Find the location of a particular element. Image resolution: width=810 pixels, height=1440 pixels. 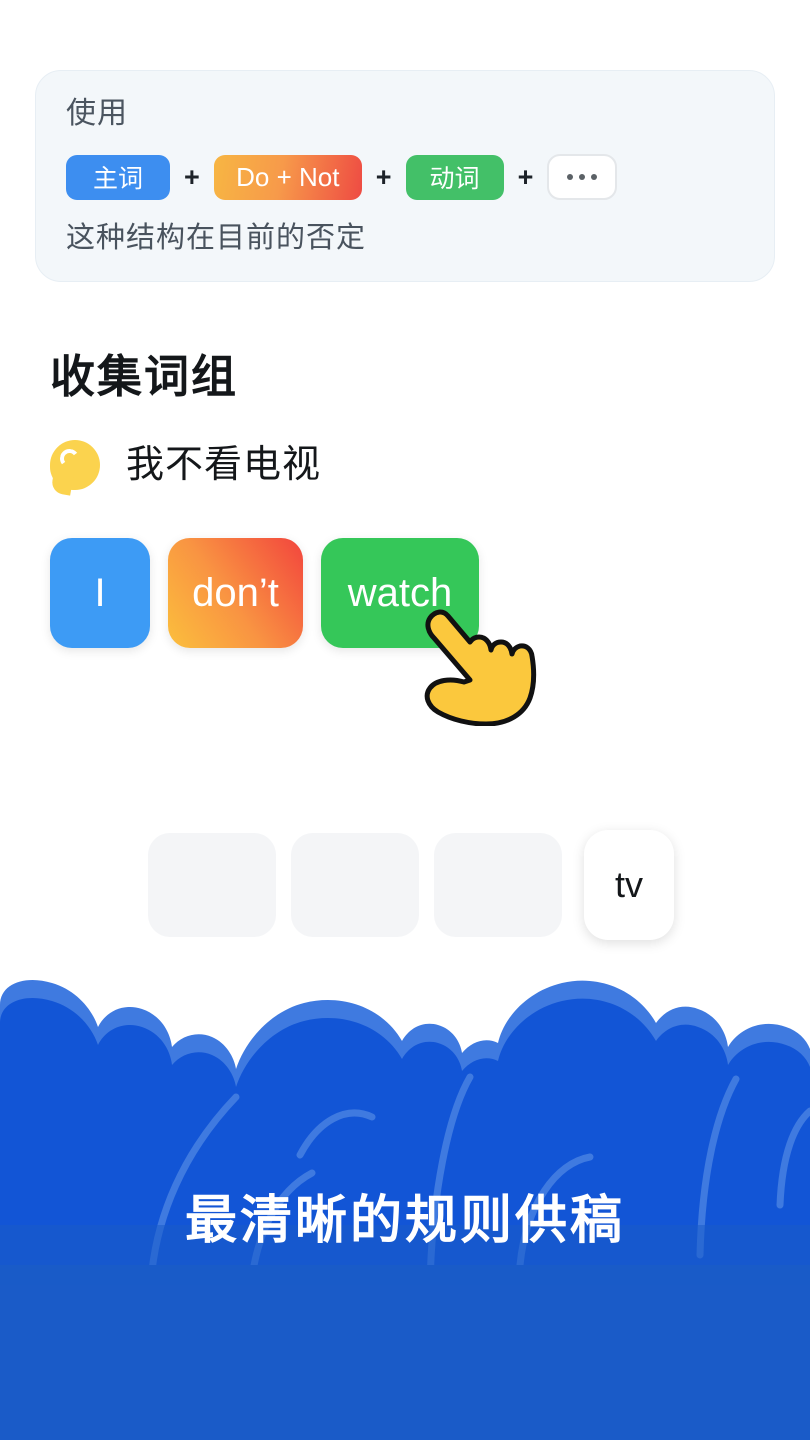

grammar-formula-card: 使用 主词 + Do + Not + 动词 + 这种结构在目前的否定 is located at coordinates (405, 176).